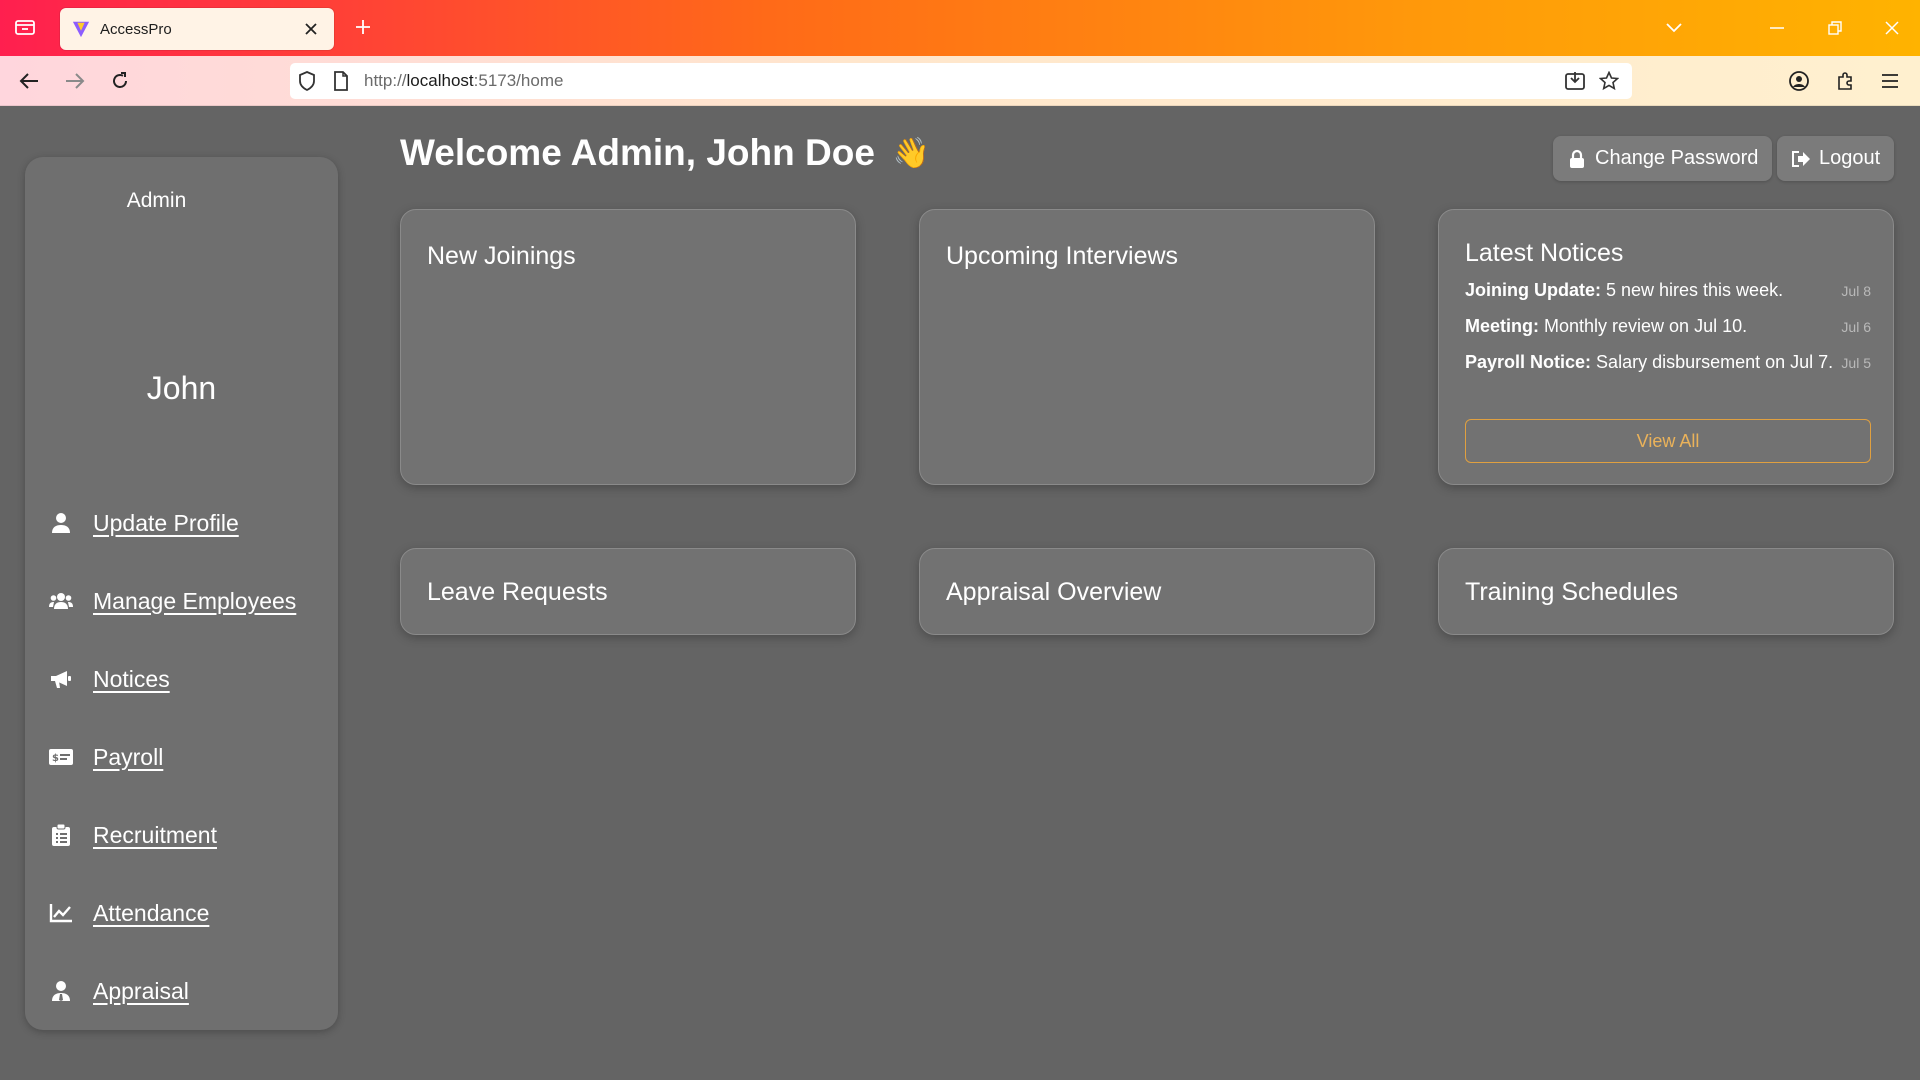  What do you see at coordinates (1836, 158) in the screenshot?
I see `logout-button: Logout` at bounding box center [1836, 158].